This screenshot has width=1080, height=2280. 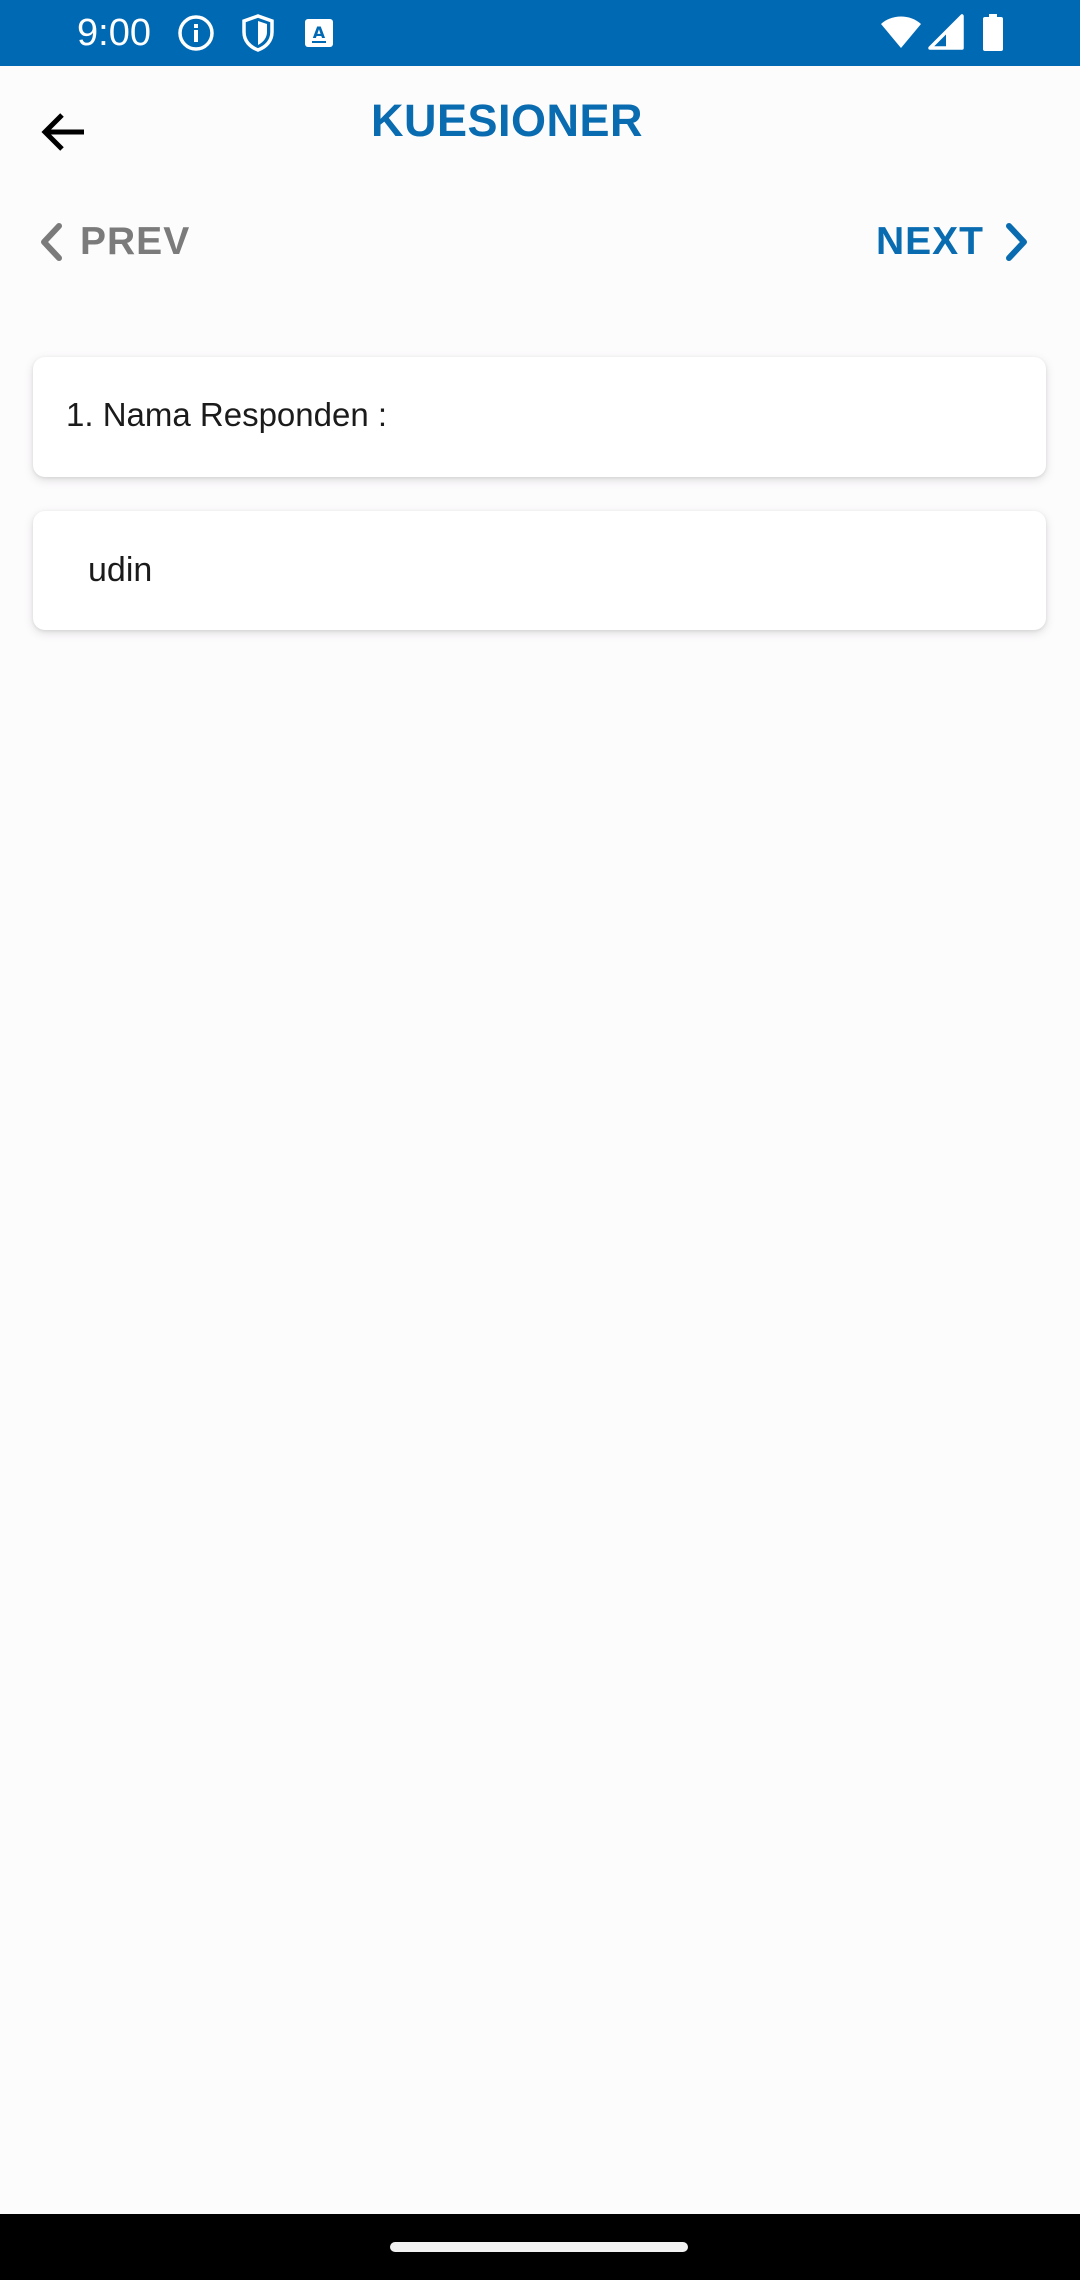 What do you see at coordinates (539, 417) in the screenshot?
I see `question-card: 1. Nama Responden :` at bounding box center [539, 417].